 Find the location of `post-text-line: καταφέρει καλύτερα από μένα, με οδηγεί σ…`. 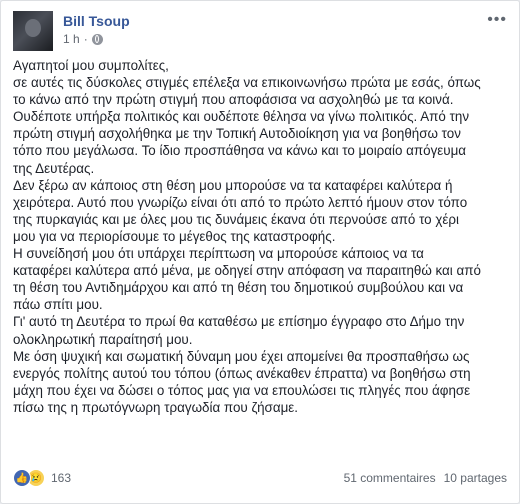

post-text-line: καταφέρει καλύτερα από μένα, με οδηγεί σ… is located at coordinates (247, 271).